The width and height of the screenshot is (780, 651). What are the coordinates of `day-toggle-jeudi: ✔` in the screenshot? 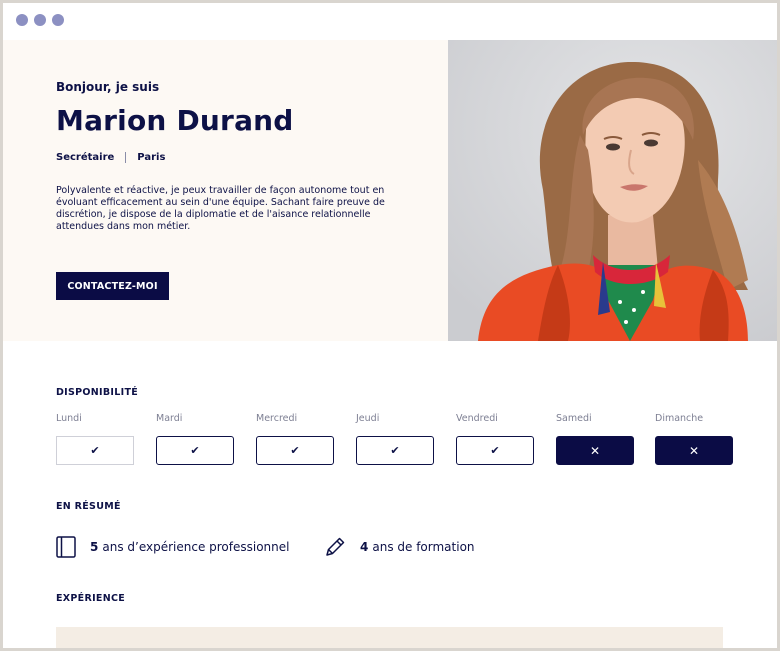 It's located at (395, 450).